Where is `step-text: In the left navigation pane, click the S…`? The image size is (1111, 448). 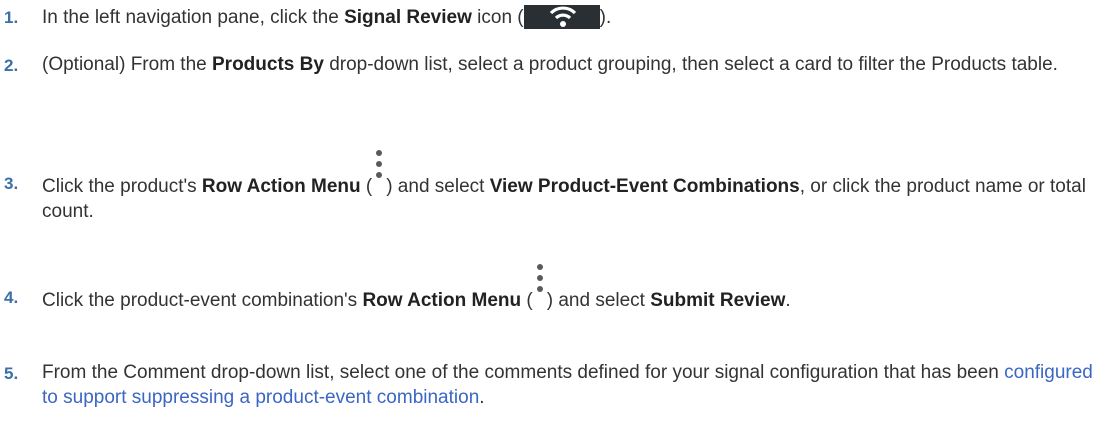
step-text: In the left navigation pane, click the S… is located at coordinates (327, 17).